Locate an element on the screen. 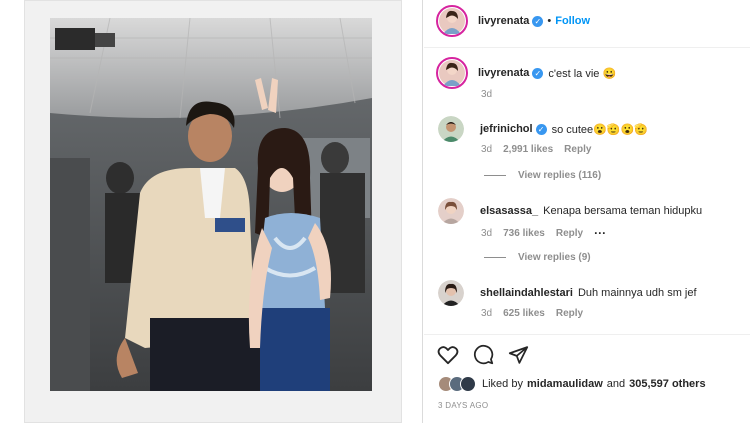  follow-button: Follow is located at coordinates (572, 21).